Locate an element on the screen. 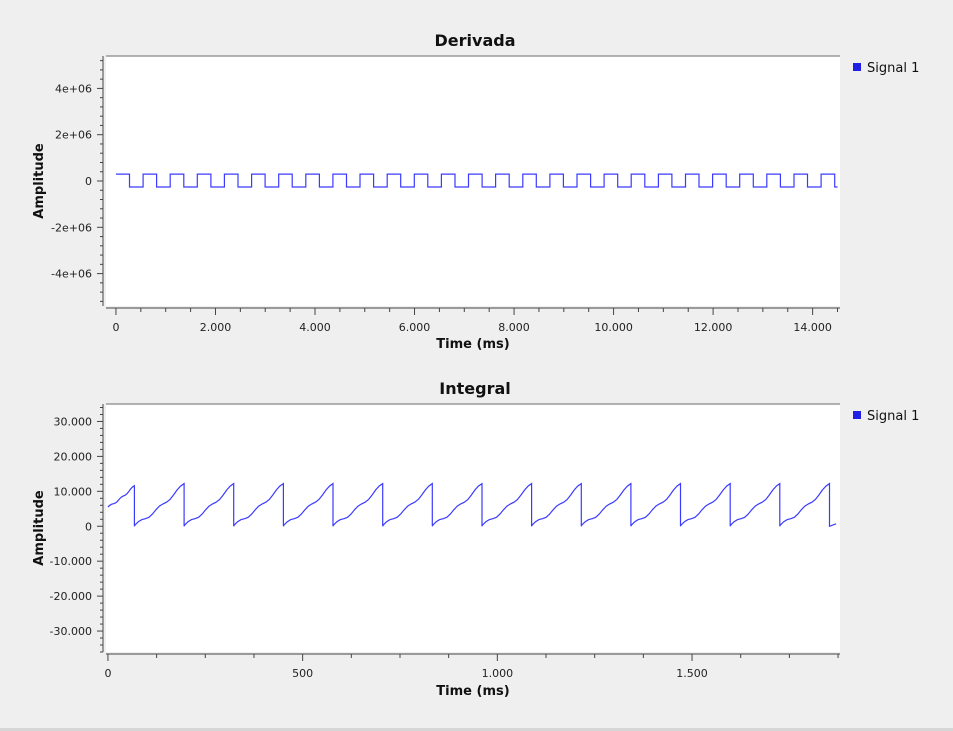 The image size is (953, 731). y-tick-label: 20.000 is located at coordinates (73, 456).